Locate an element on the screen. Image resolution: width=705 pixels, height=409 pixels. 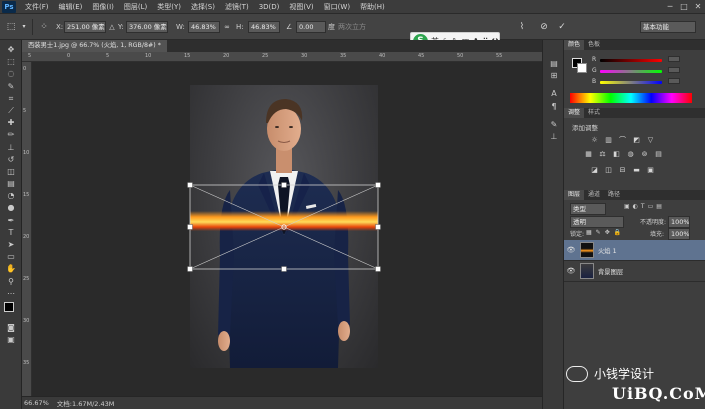
menu-item: 滤镜(T) is located at coordinates (237, 7).